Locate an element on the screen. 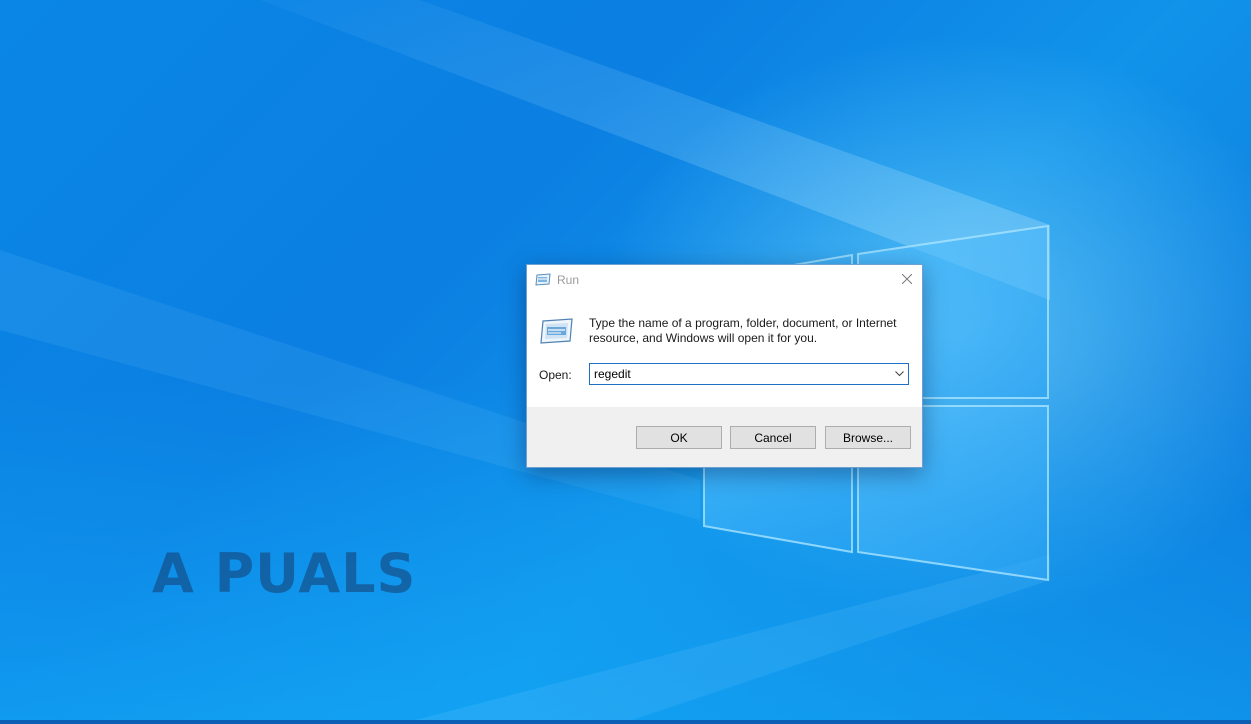 The image size is (1251, 724). dialog-title: Run is located at coordinates (568, 280).